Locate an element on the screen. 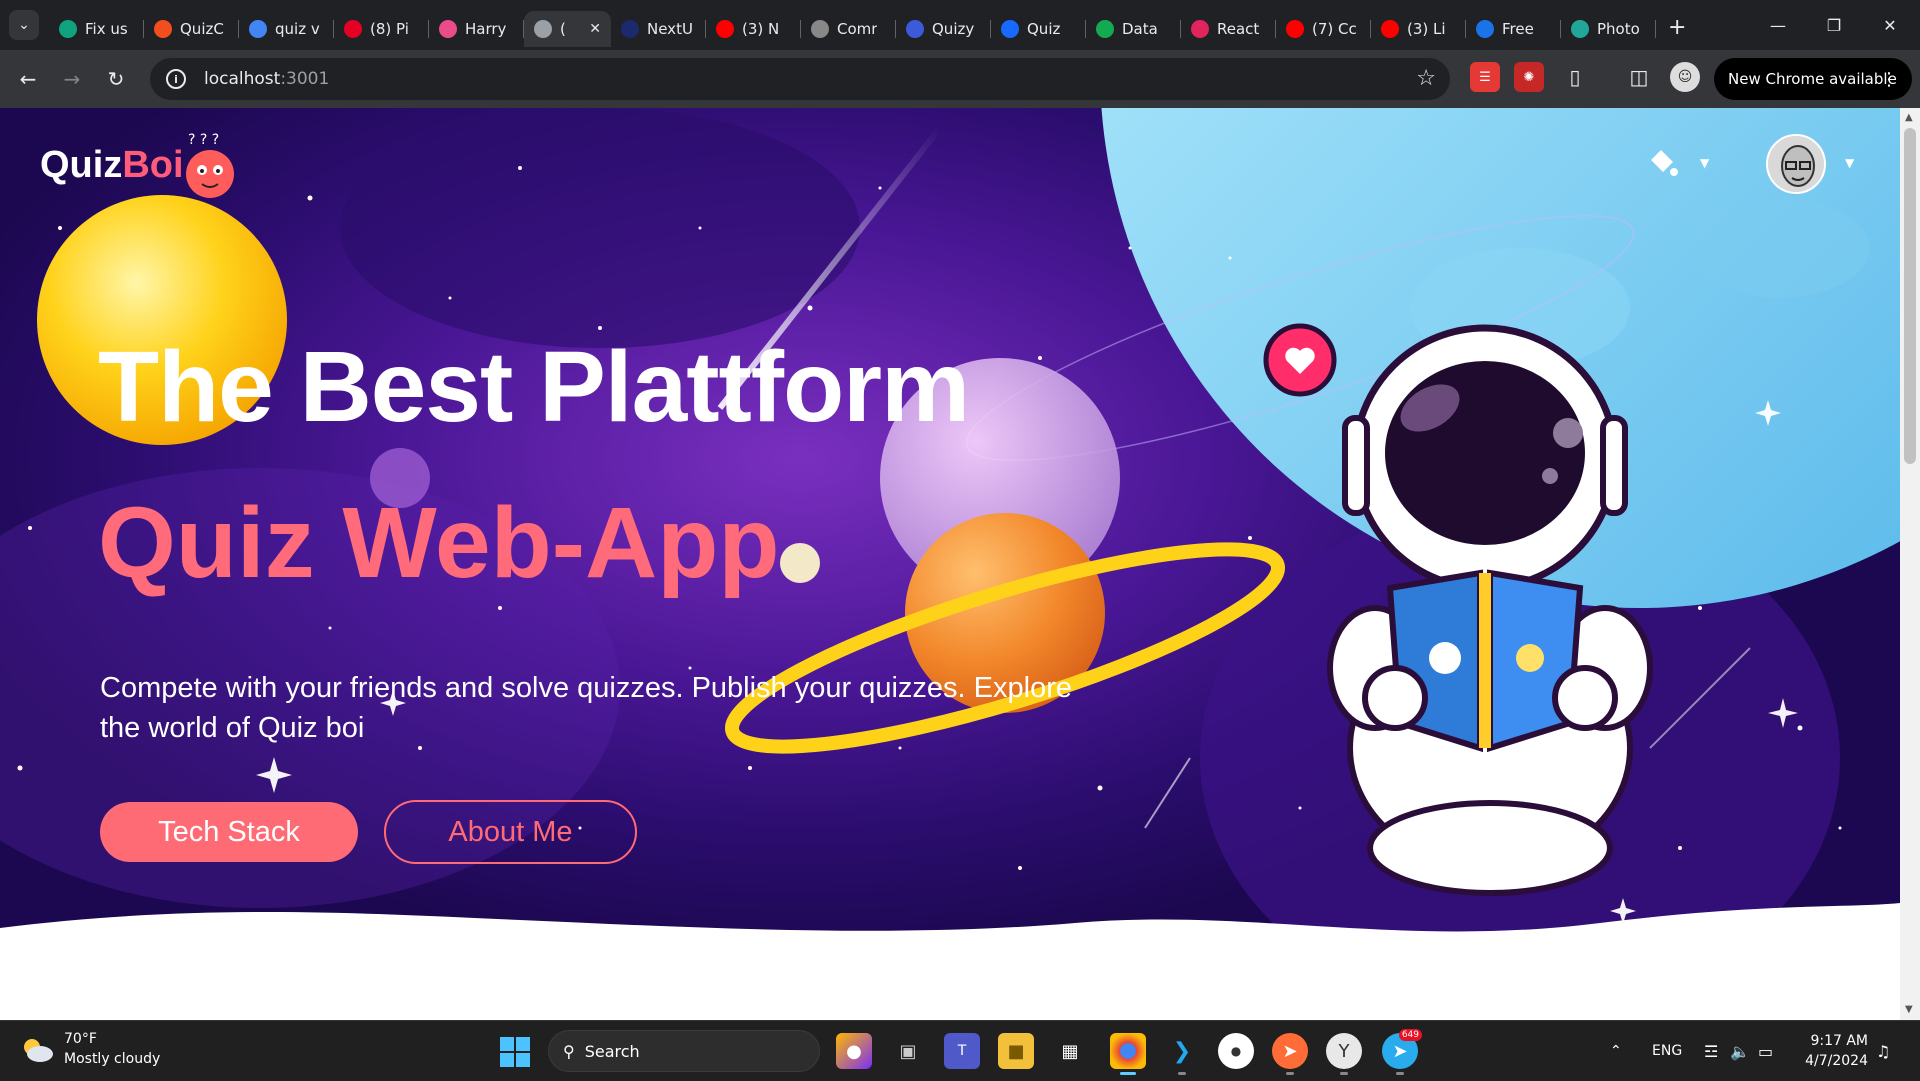 The width and height of the screenshot is (1920, 1081). weather-desc: Mostly cloudy is located at coordinates (112, 1059).